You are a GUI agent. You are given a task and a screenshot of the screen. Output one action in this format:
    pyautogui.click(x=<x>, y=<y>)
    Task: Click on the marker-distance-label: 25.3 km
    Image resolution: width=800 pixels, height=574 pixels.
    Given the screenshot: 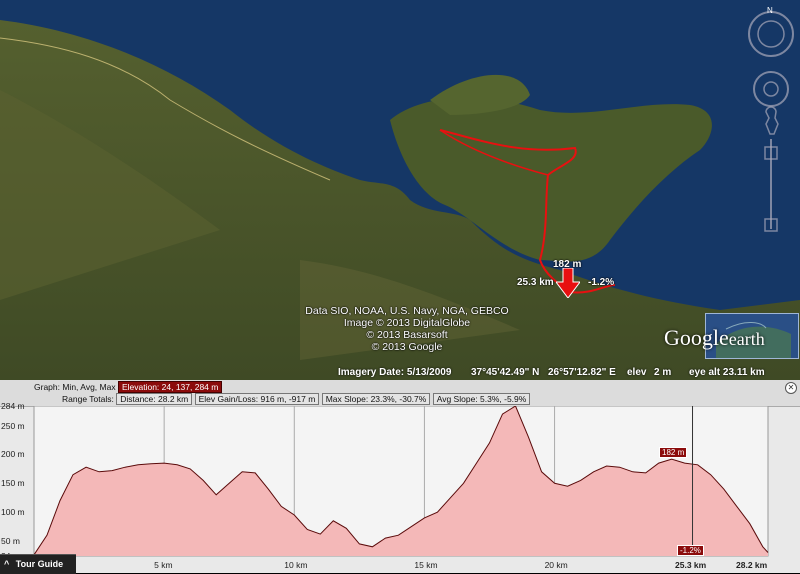 What is the action you would take?
    pyautogui.click(x=535, y=282)
    